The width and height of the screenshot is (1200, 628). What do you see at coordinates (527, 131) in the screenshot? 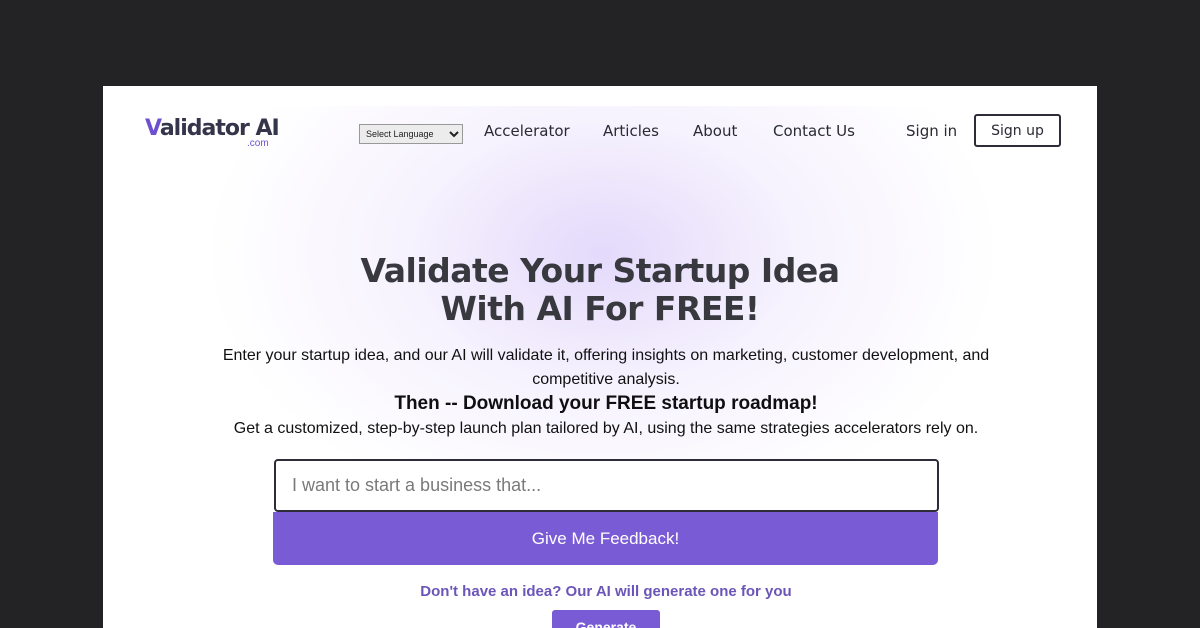
I see `nav-link-accelerator: Accelerator` at bounding box center [527, 131].